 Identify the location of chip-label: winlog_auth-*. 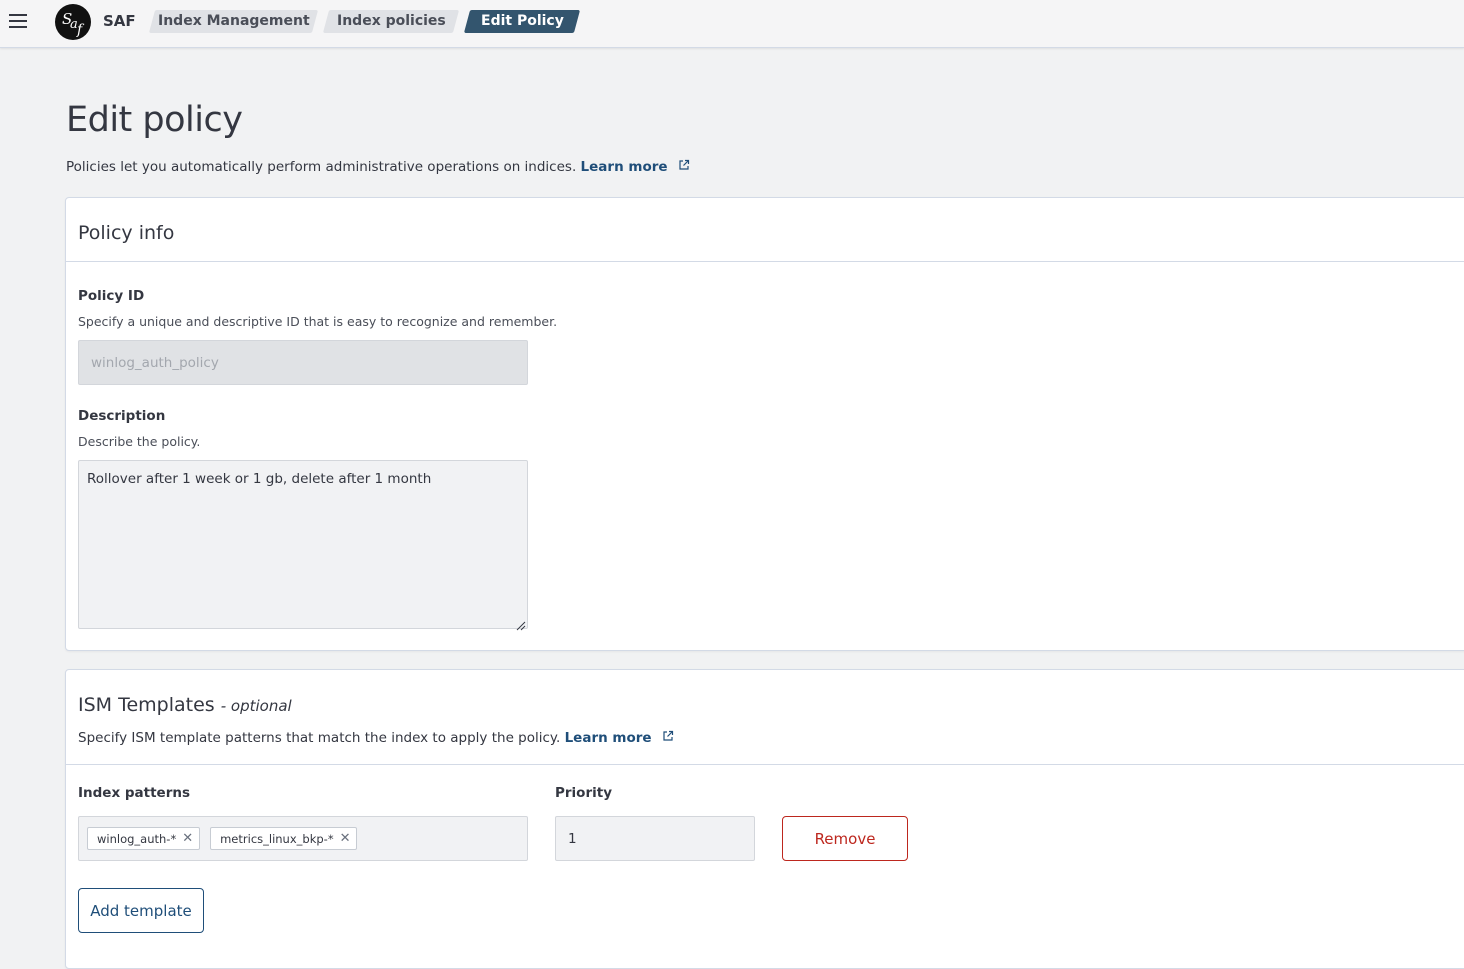
(137, 838).